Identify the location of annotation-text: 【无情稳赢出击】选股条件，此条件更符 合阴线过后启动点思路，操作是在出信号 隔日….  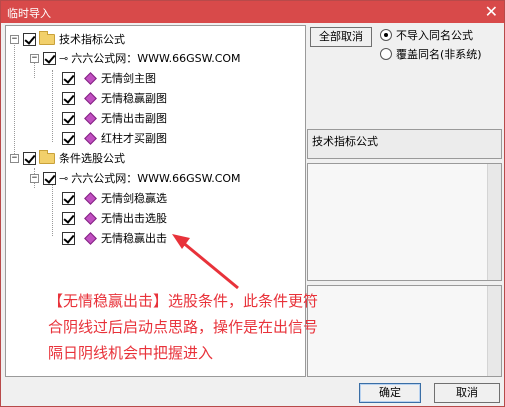
(228, 327).